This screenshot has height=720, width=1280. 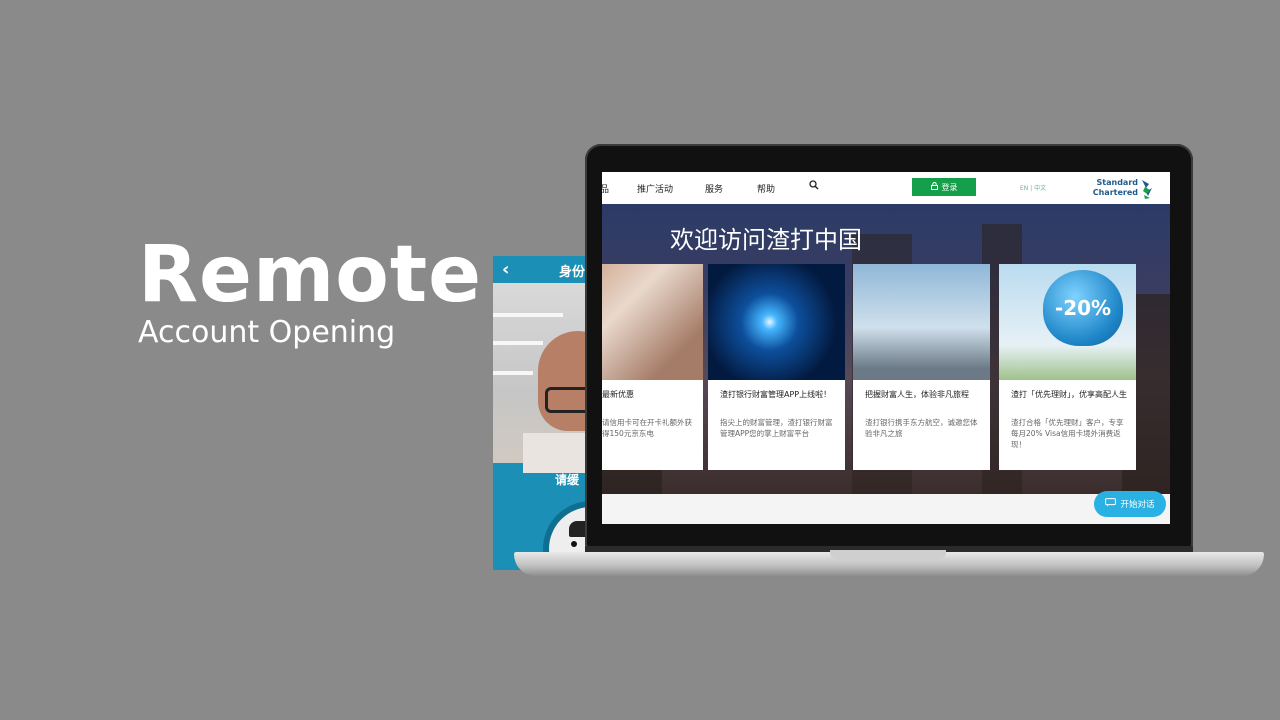 What do you see at coordinates (921, 428) in the screenshot?
I see `card-desc: 渣打银行携手东方航空，诚邀您体验非凡之旅` at bounding box center [921, 428].